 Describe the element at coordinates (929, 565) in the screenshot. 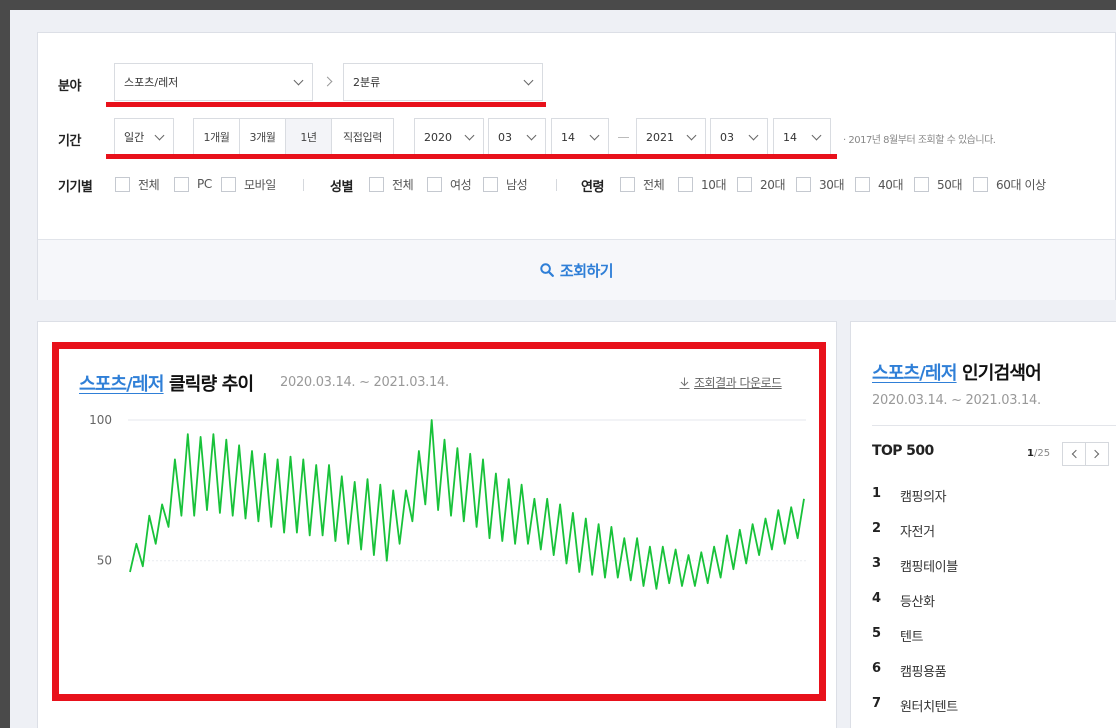

I see `keyword-name: 캠핑테이블` at that location.